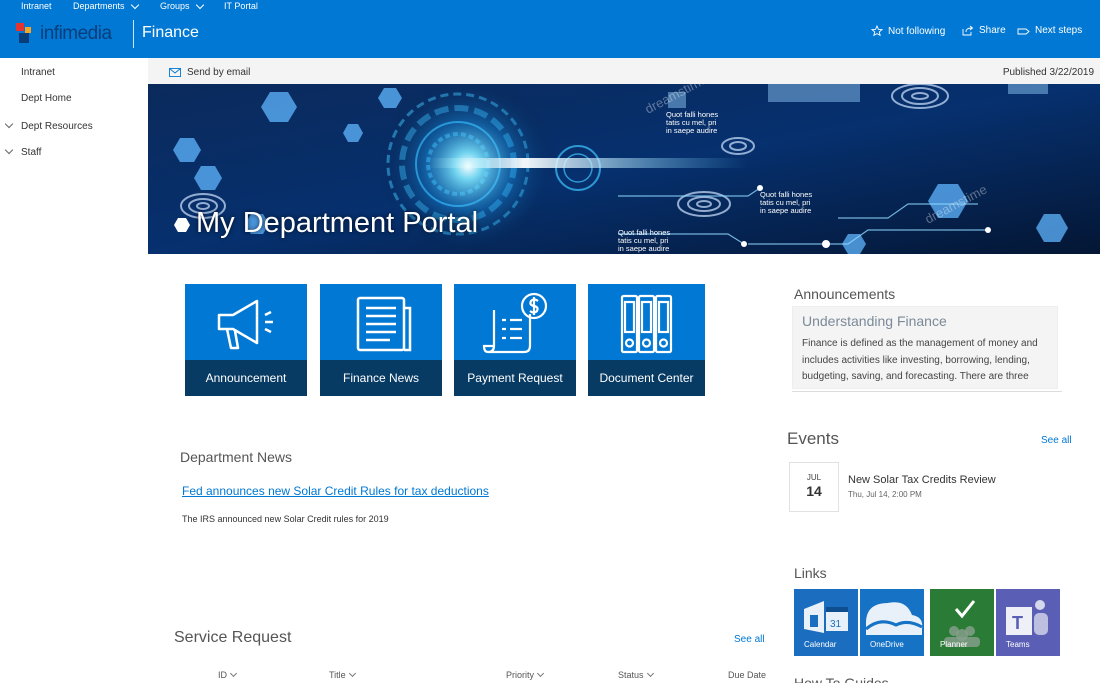  I want to click on infimedia-logo: infimedia, so click(64, 34).